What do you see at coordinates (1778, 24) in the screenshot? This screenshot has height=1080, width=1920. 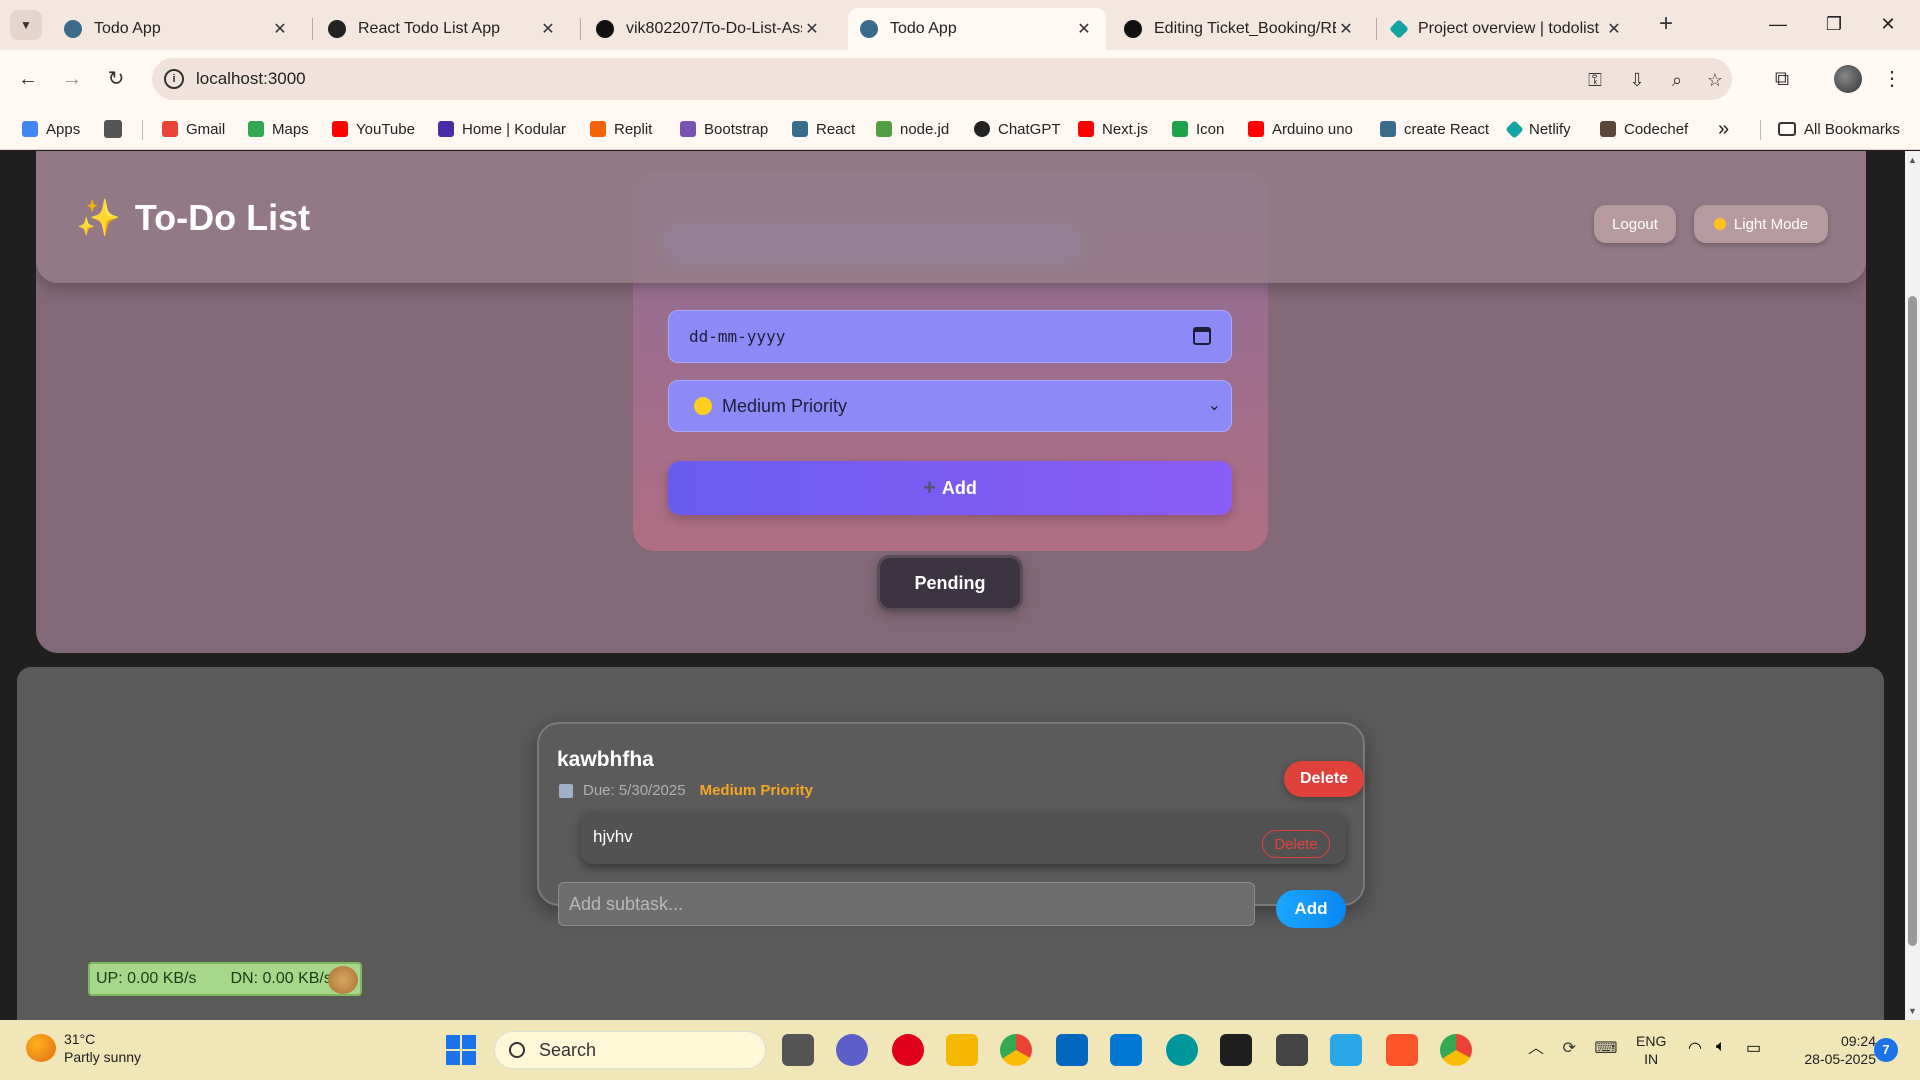 I see `minimize-button: —` at bounding box center [1778, 24].